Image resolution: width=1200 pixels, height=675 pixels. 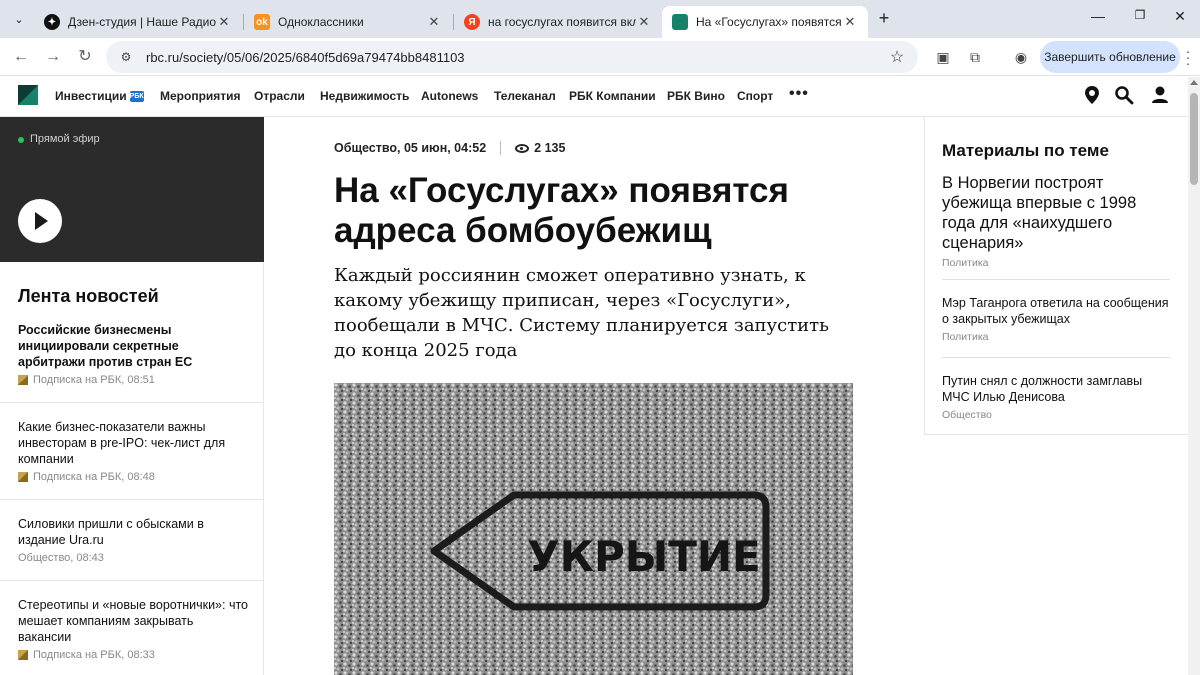 What do you see at coordinates (550, 148) in the screenshot?
I see `article-views: 2 135` at bounding box center [550, 148].